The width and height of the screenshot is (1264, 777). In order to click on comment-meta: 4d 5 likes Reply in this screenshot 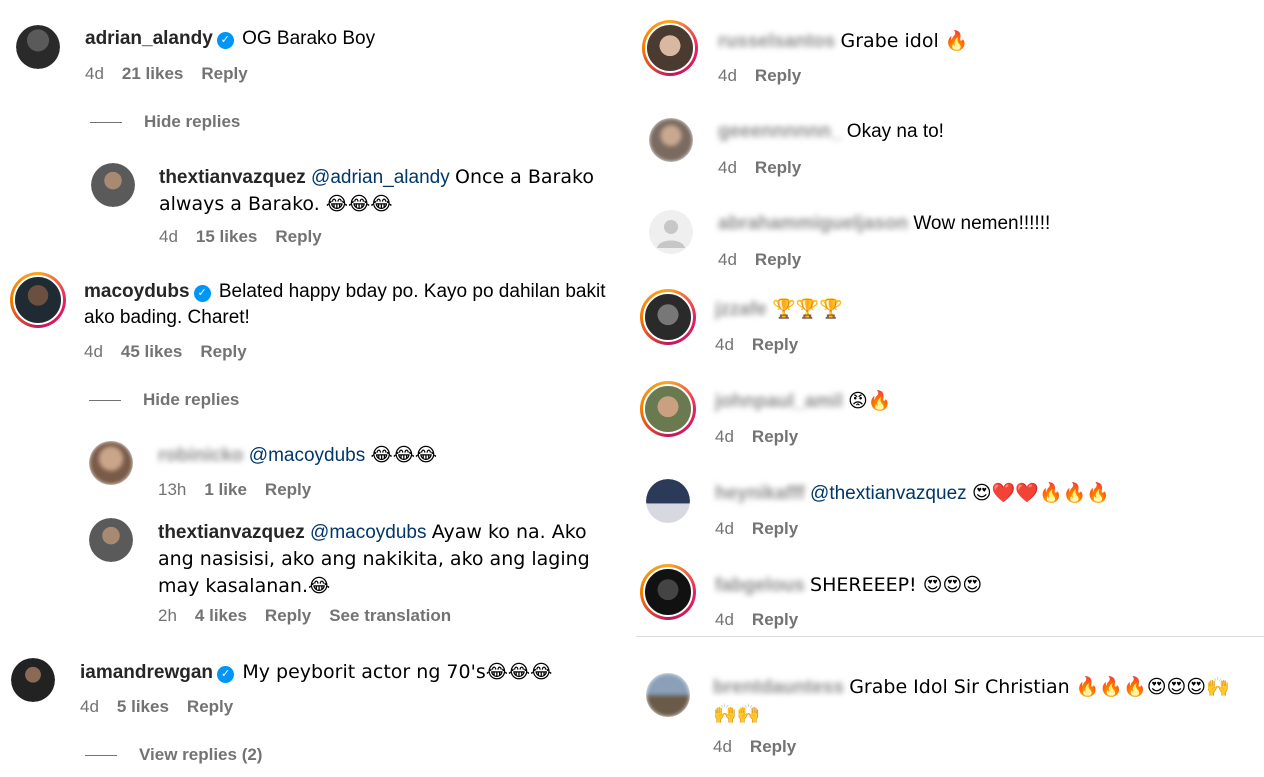, I will do `click(165, 707)`.